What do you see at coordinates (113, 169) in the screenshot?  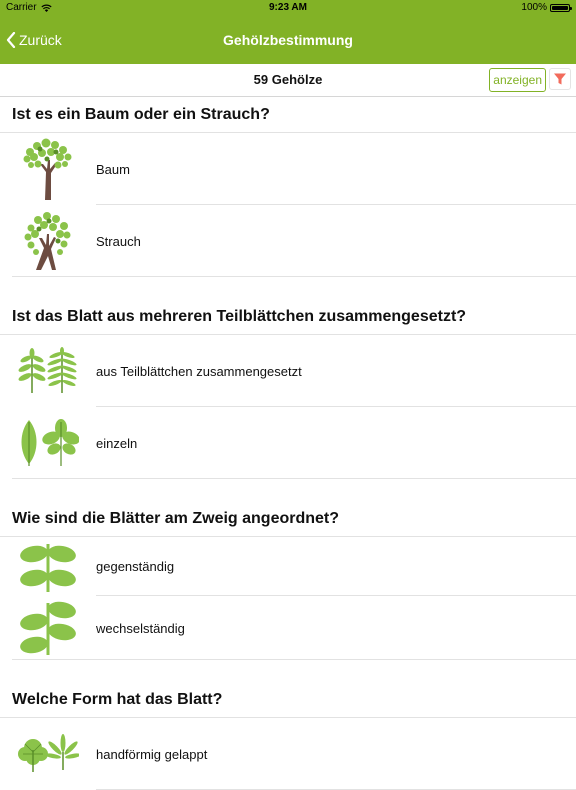 I see `option-label: Baum` at bounding box center [113, 169].